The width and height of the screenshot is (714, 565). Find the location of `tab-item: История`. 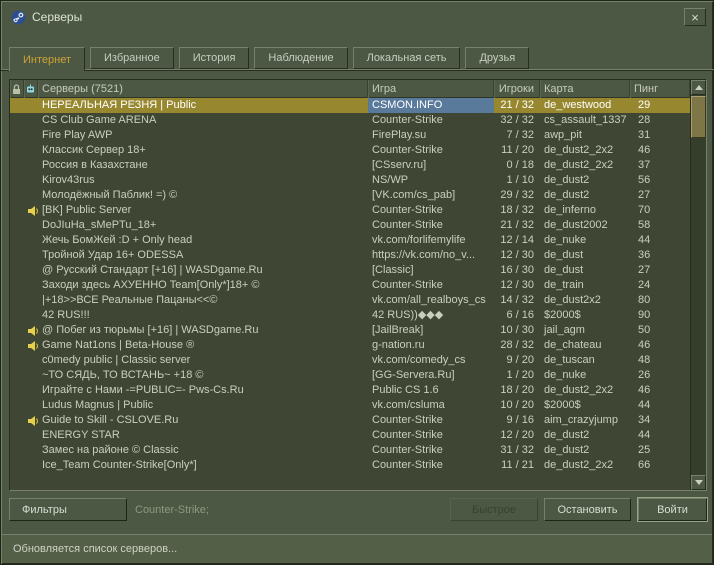

tab-item: История is located at coordinates (214, 58).